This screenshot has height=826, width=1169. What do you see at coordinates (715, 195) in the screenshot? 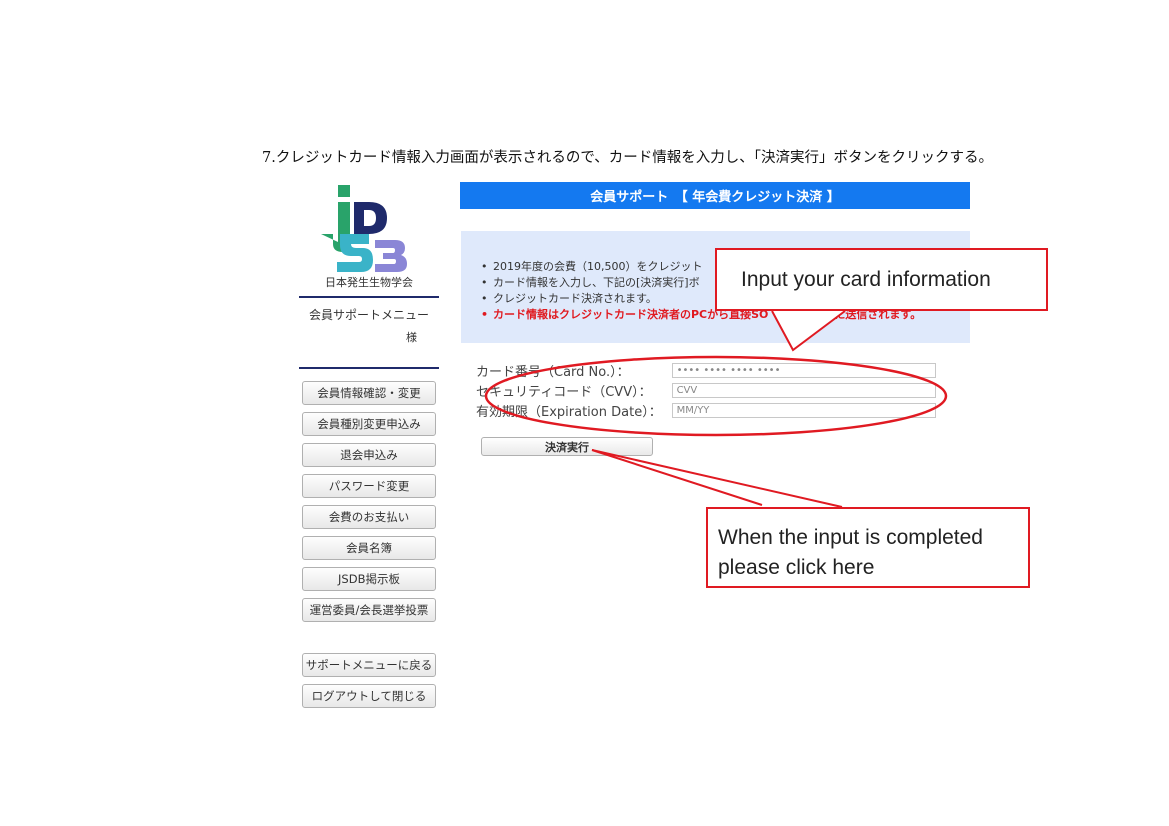
I see `page-header: 会員サポート 【 年会費クレジット決済 】` at bounding box center [715, 195].